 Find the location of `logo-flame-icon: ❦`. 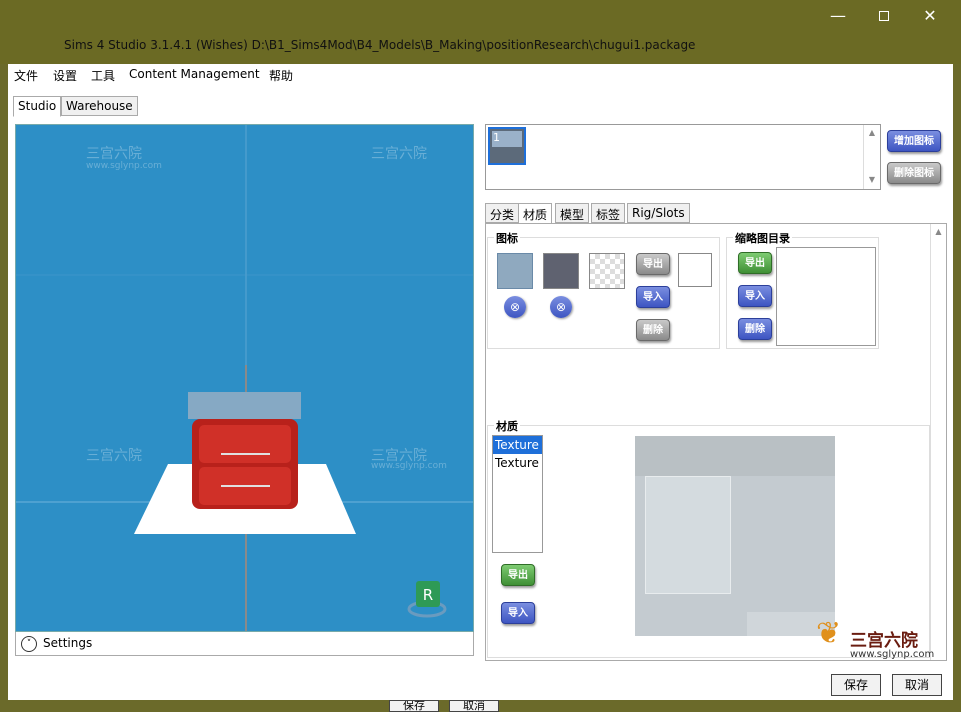

logo-flame-icon: ❦ is located at coordinates (829, 633).